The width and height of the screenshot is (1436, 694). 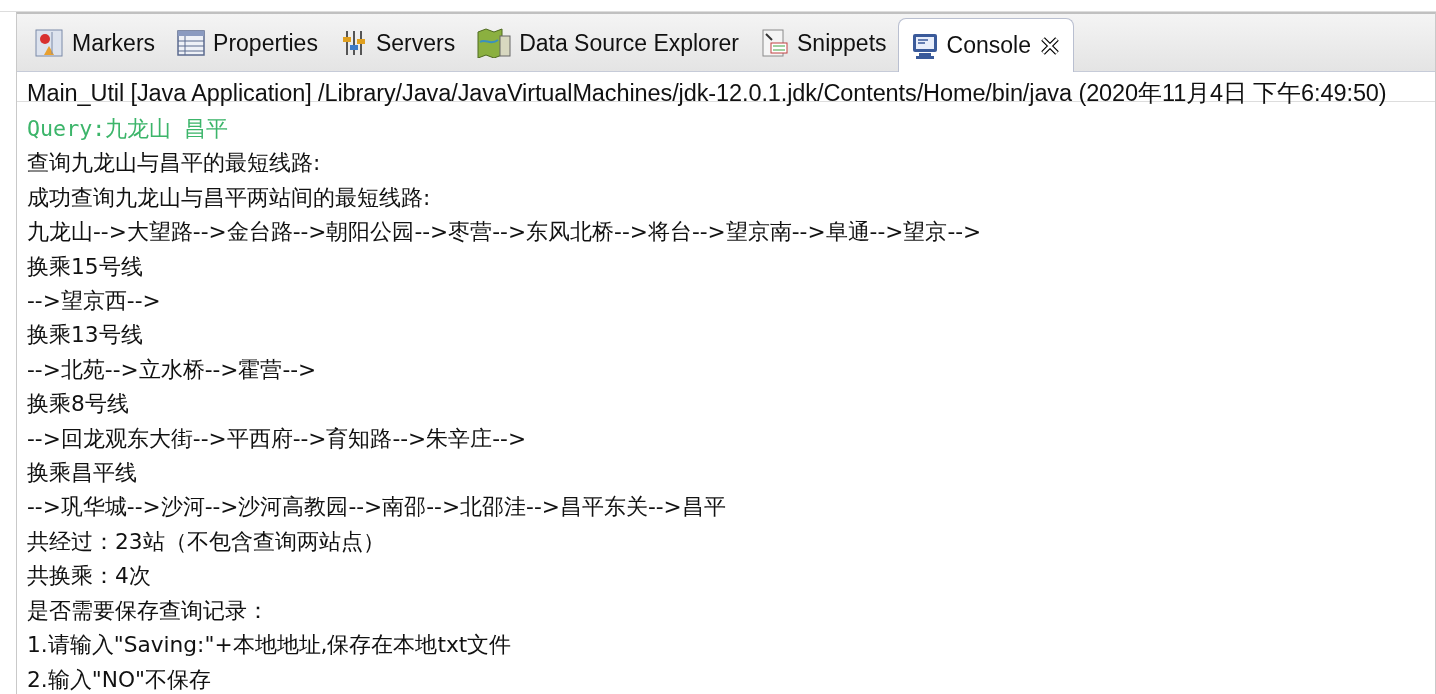 I want to click on console-output-line: 是否需要保存查询记录：, so click(x=148, y=610).